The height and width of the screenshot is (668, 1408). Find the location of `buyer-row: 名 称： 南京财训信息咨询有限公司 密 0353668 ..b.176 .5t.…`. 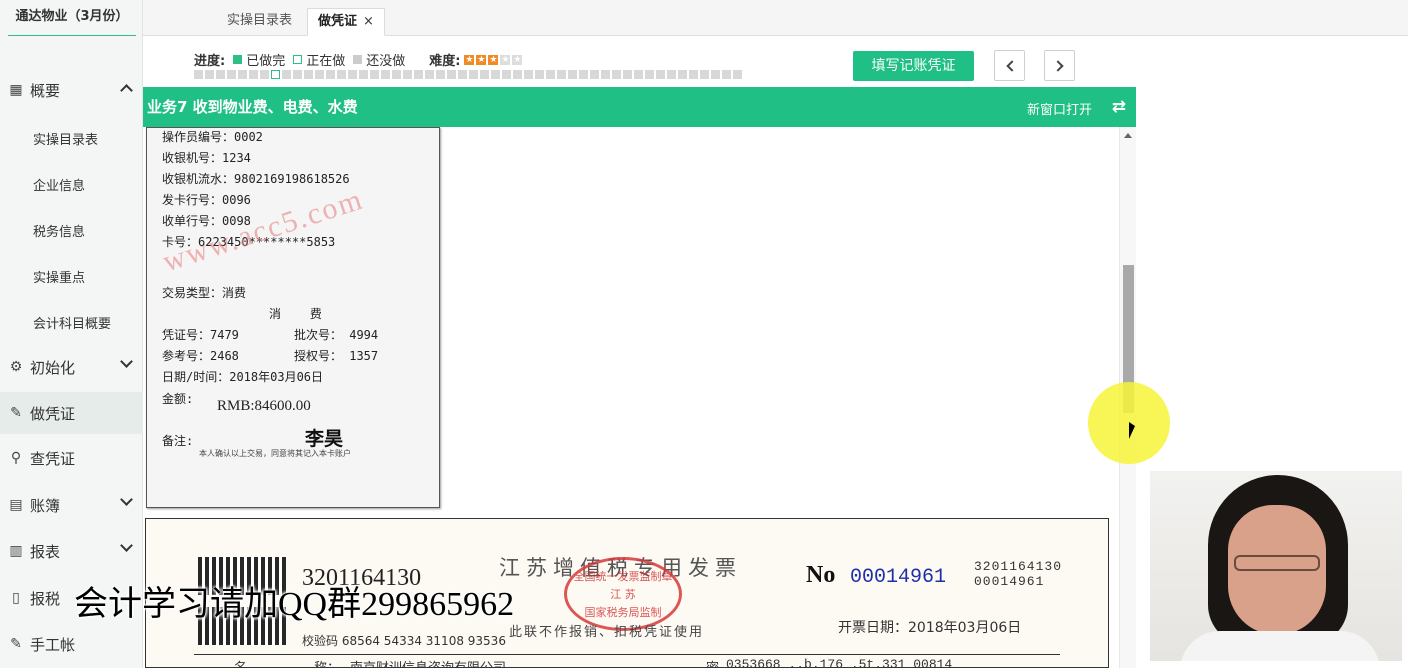

buyer-row: 名 称： 南京财训信息咨询有限公司 密 0353668 ..b.176 .5t.… is located at coordinates (627, 661).